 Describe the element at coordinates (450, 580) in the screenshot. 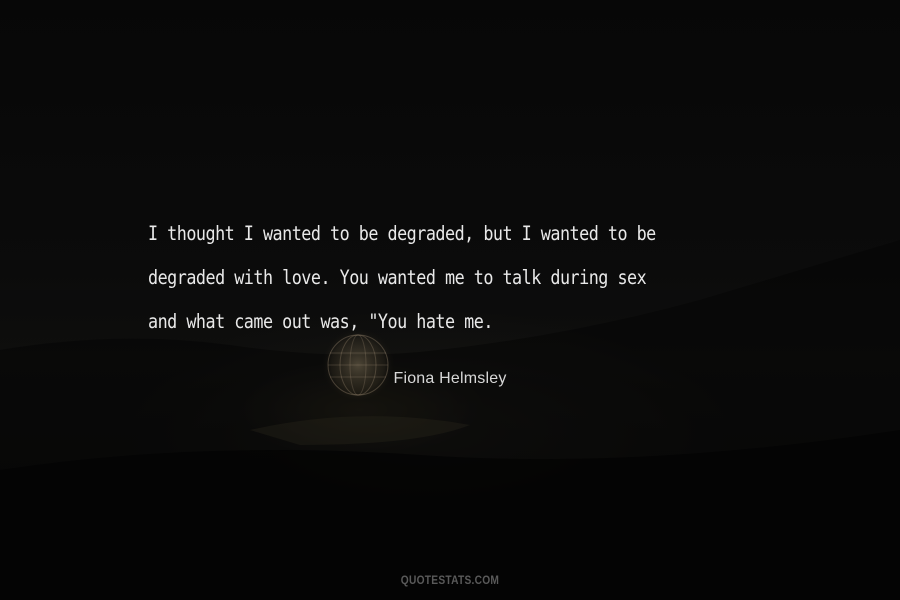

I see `site-watermark: QUOTESTATS.COM` at that location.